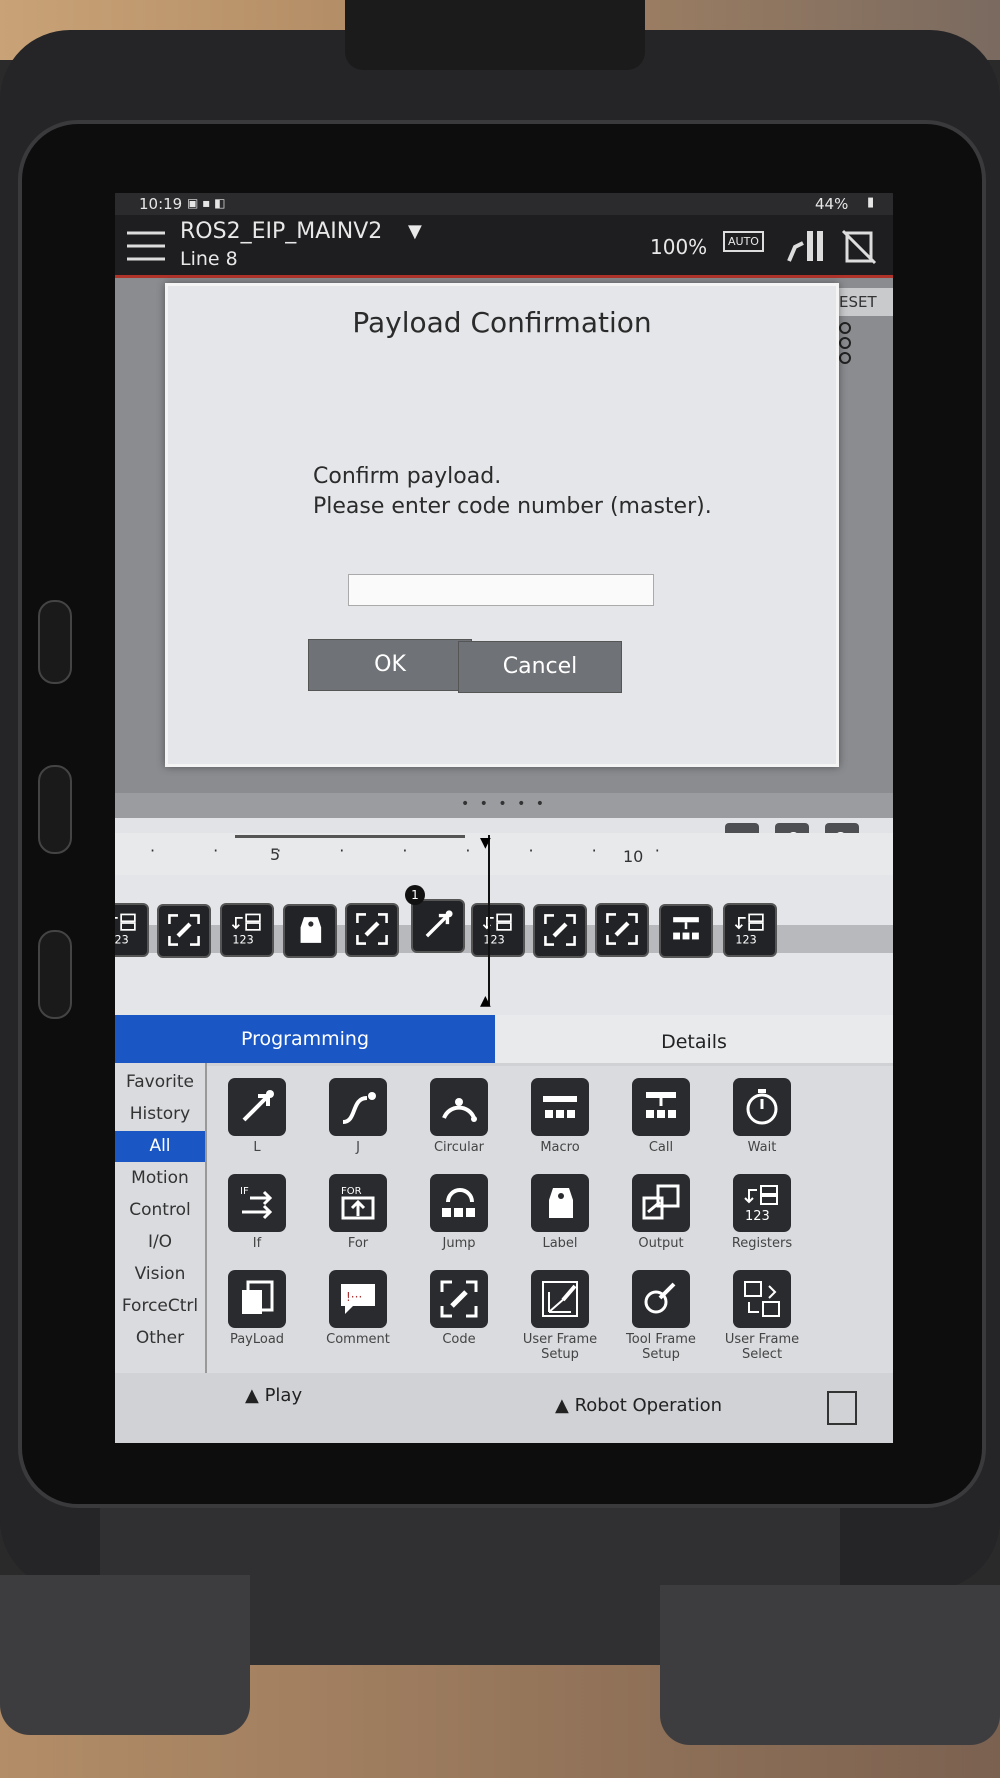 This screenshot has width=1000, height=1778. I want to click on svg-text: IF, so click(244, 1191).